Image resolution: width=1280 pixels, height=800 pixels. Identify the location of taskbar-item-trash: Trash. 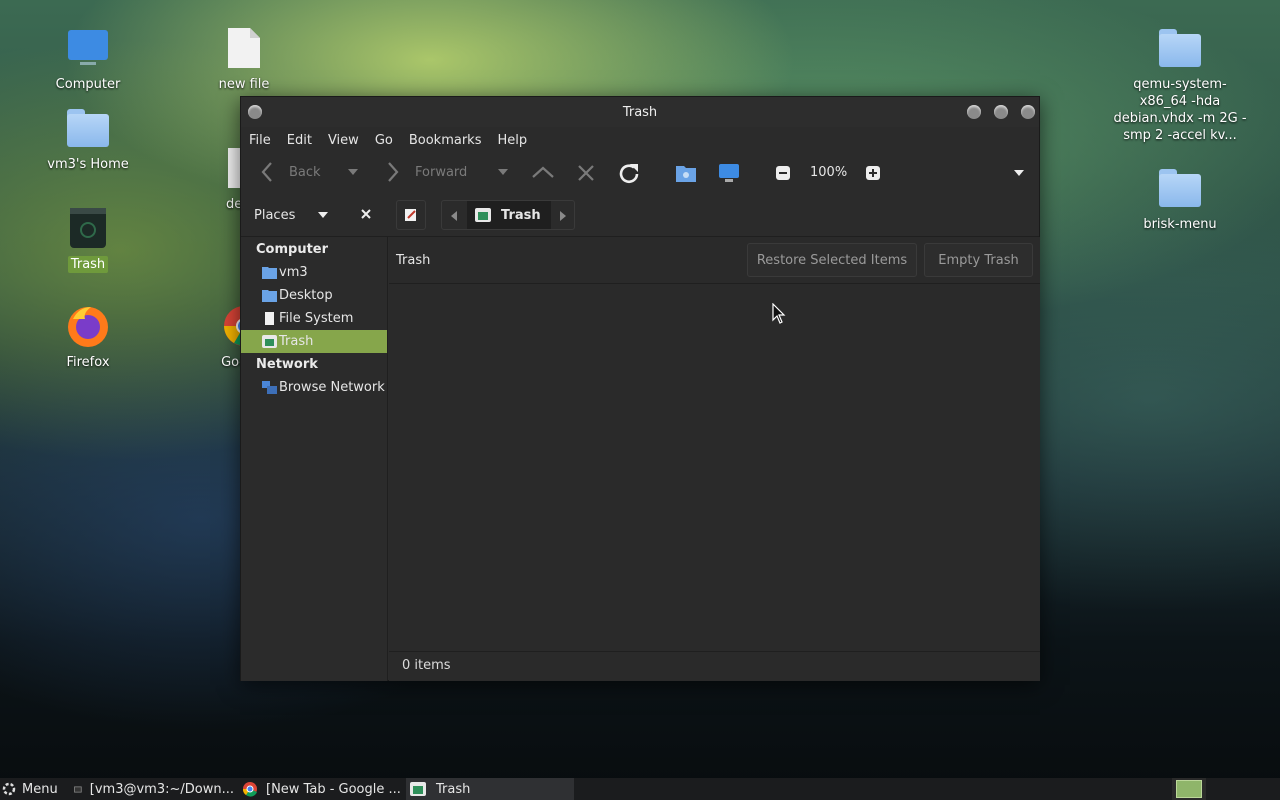
(490, 789).